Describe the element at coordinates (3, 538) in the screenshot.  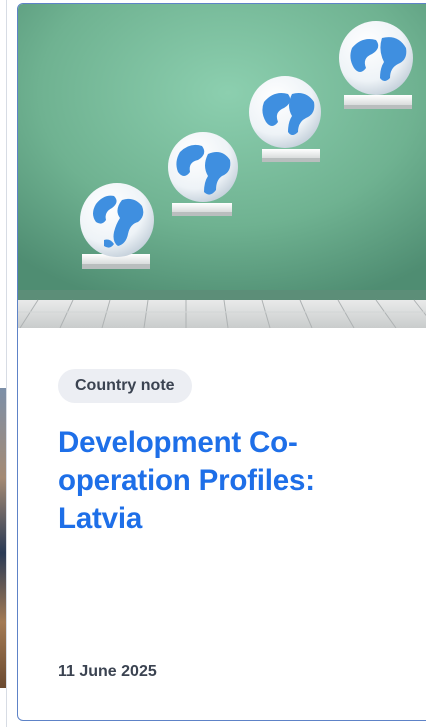
I see `previous-card-image` at that location.